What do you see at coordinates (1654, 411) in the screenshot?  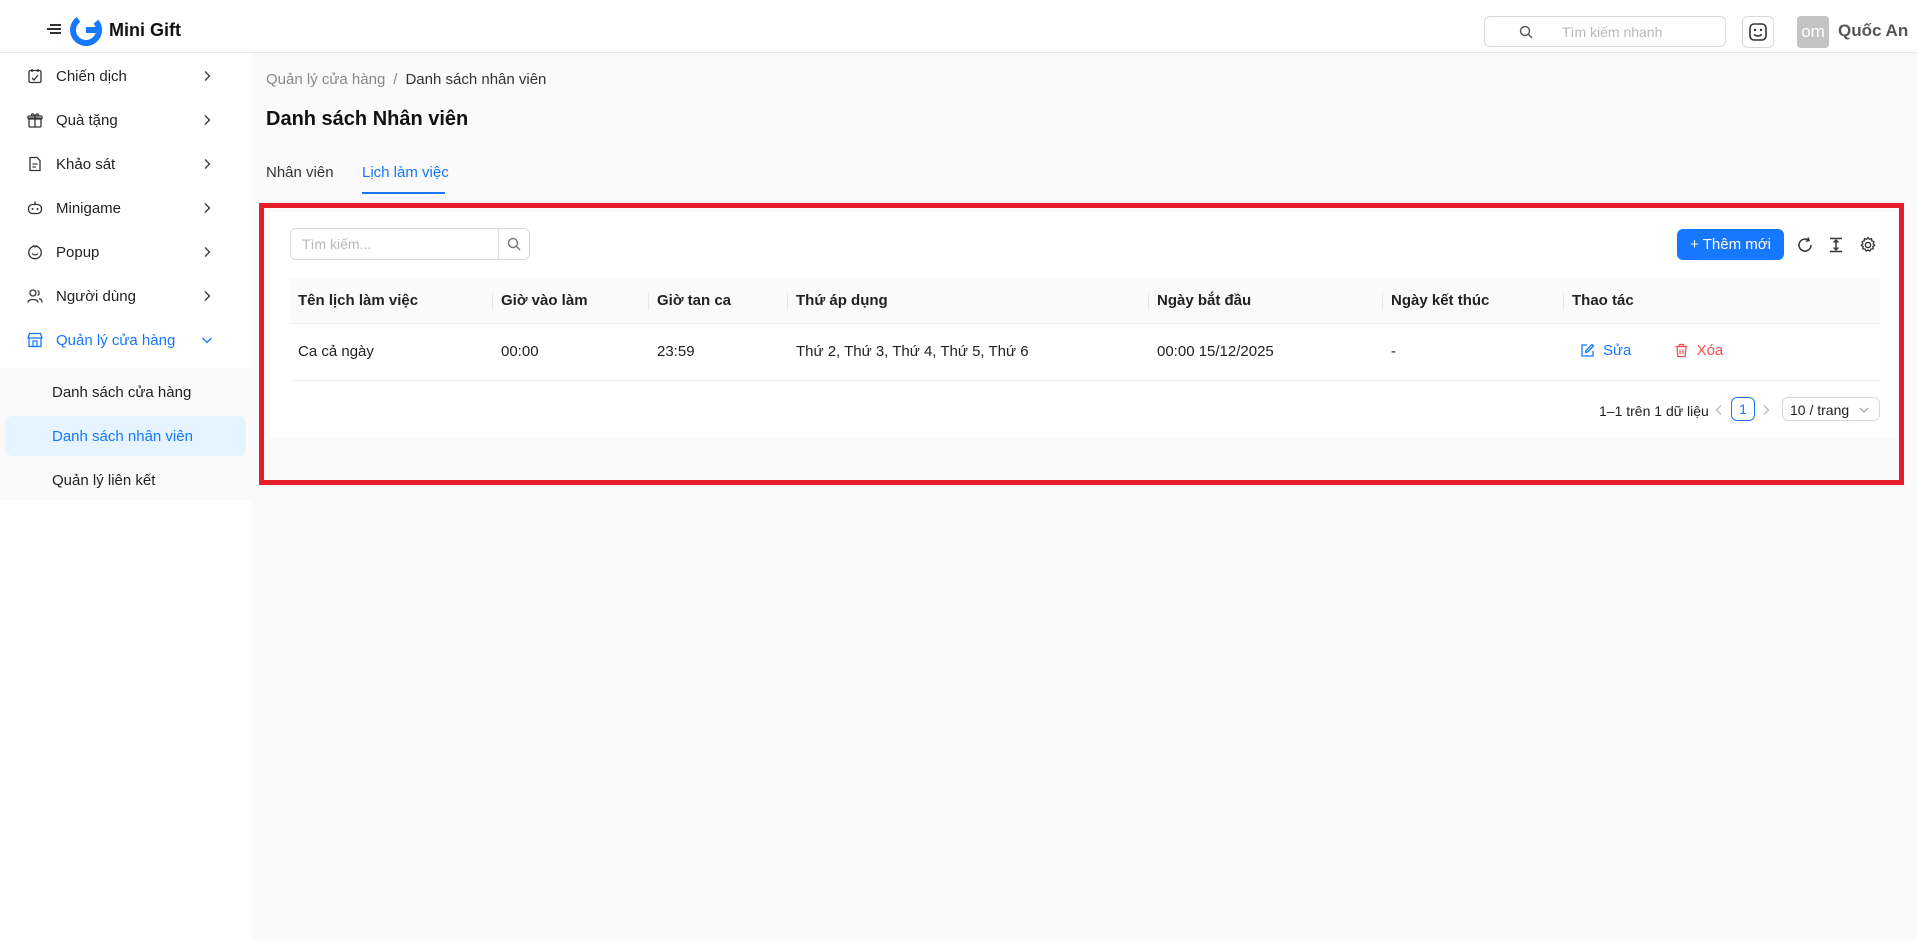 I see `pagination-total: 1–1 trên 1 dữ liệu` at bounding box center [1654, 411].